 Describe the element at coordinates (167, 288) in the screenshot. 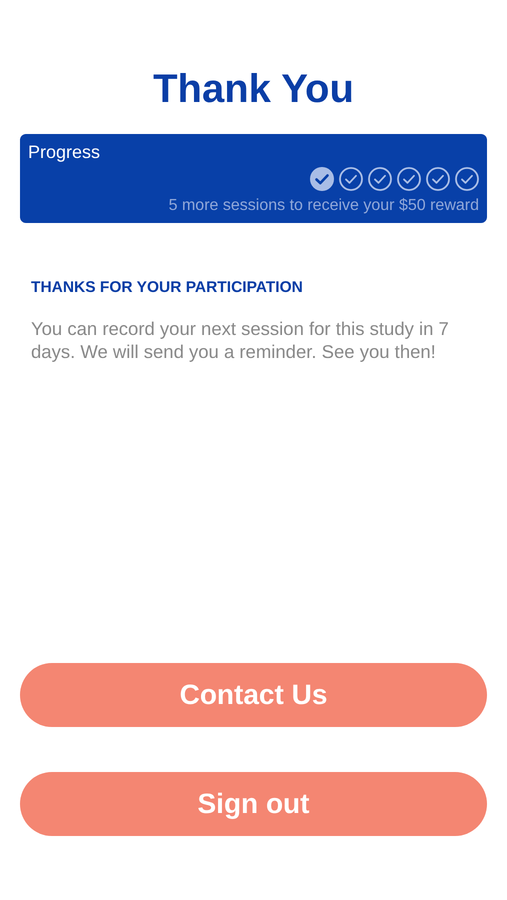

I see `section-heading: THANKS FOR YOUR PARTICIPATION` at that location.